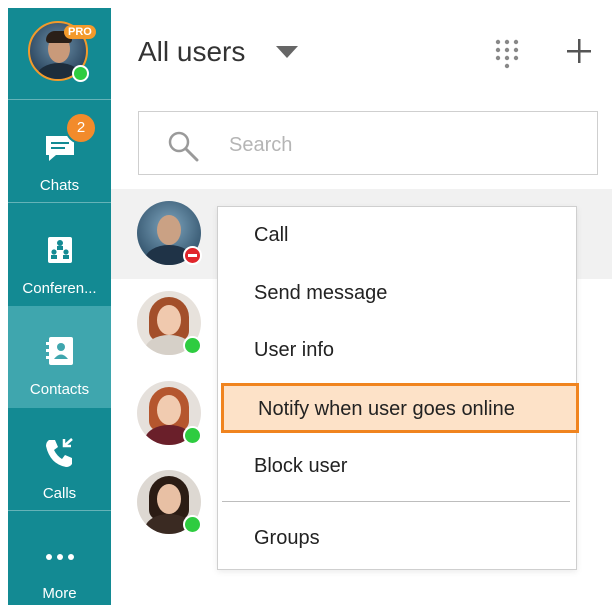 This screenshot has height=614, width=612. What do you see at coordinates (397, 466) in the screenshot?
I see `menu-item-block-user: Block user` at bounding box center [397, 466].